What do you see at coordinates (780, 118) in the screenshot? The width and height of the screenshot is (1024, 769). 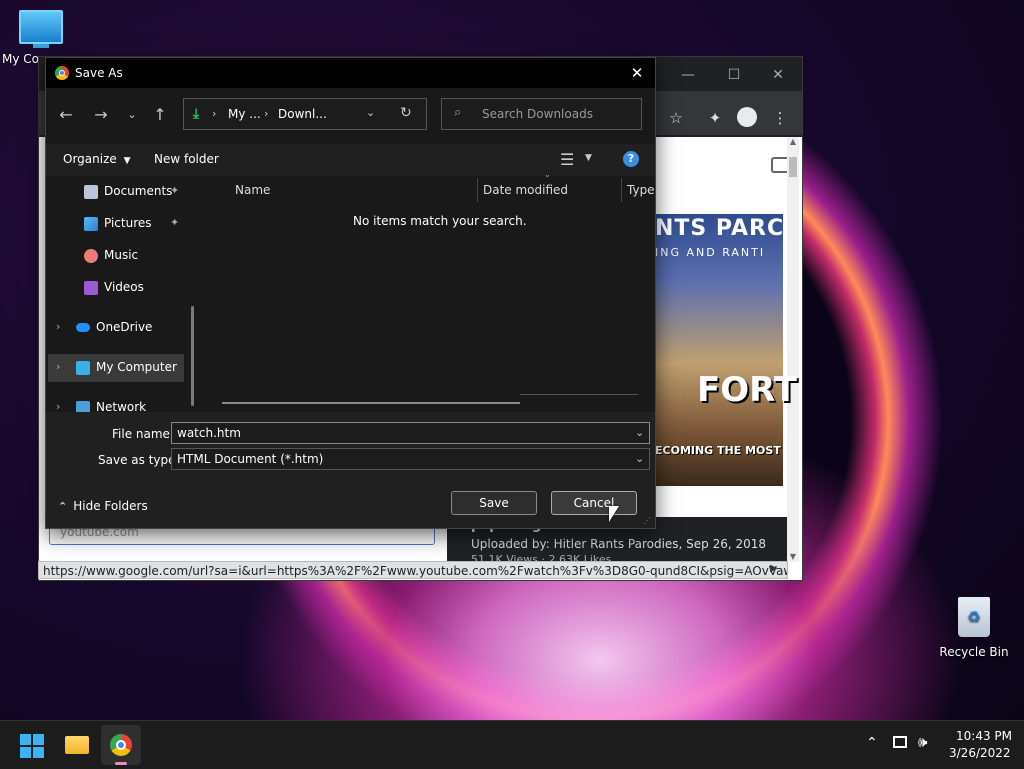 I see `menu-kebab-icon: ⋮` at bounding box center [780, 118].